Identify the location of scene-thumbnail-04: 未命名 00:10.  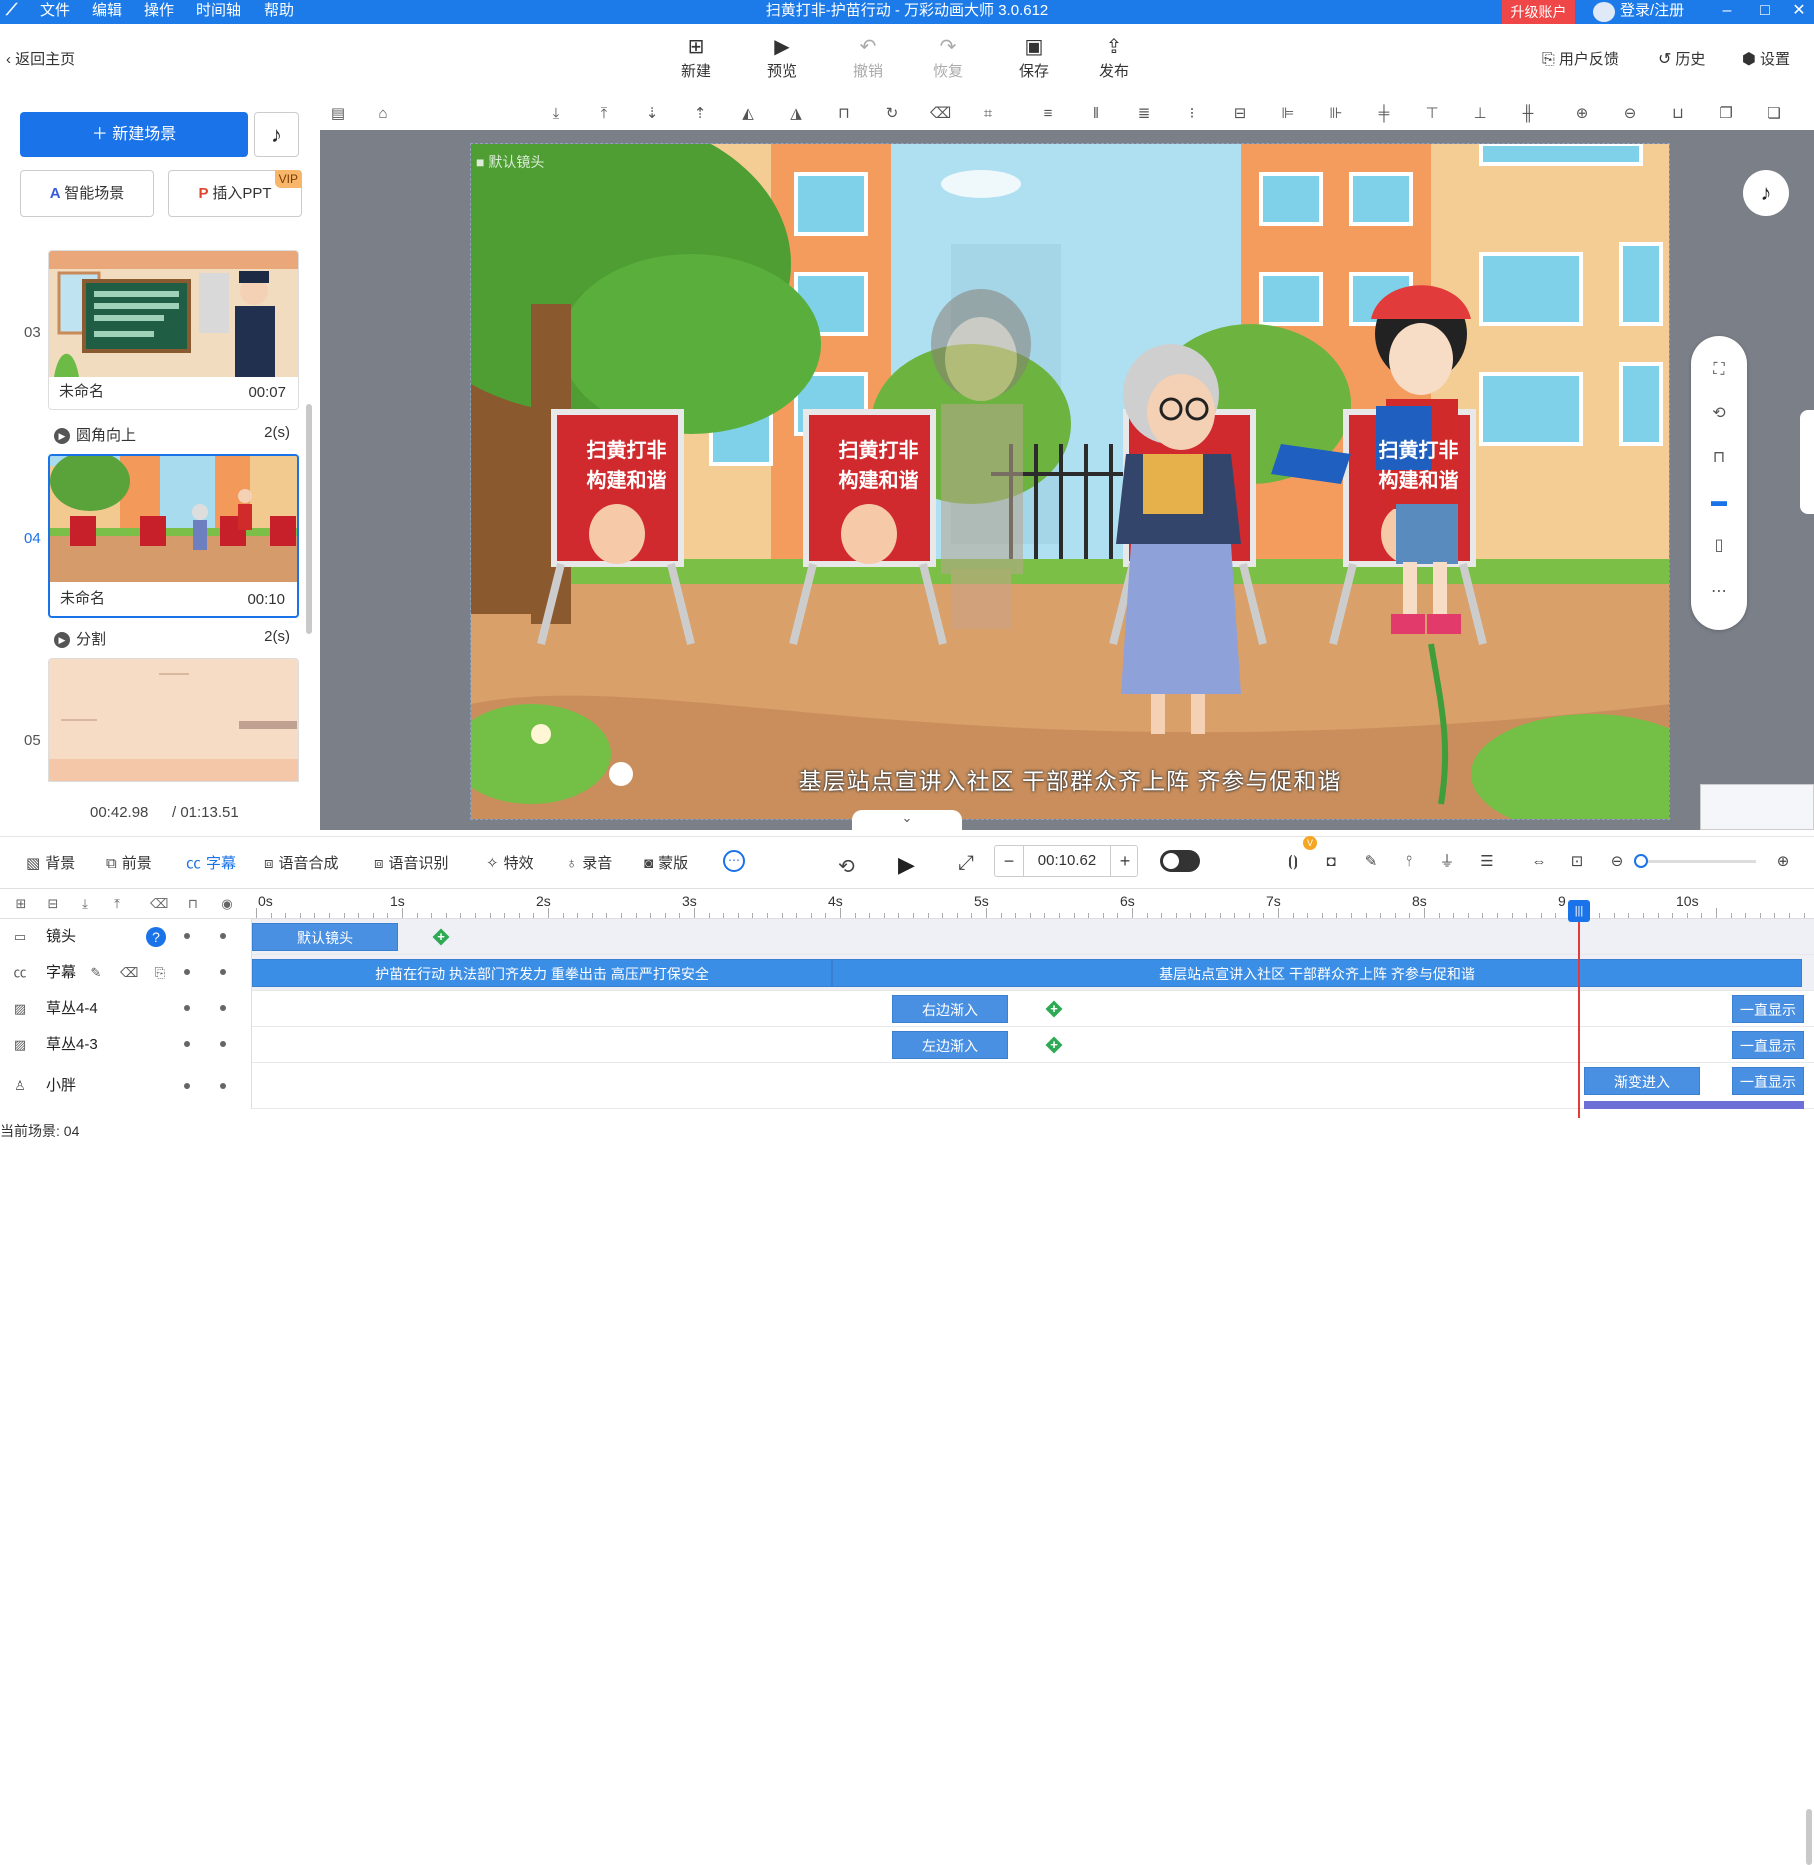
(173, 536).